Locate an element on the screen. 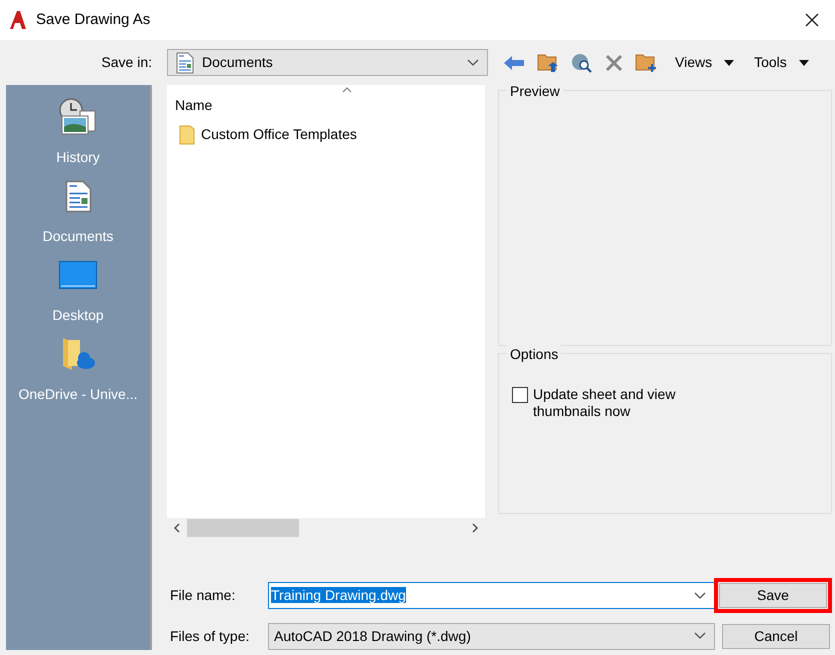 Image resolution: width=835 pixels, height=655 pixels. sort-up-icon is located at coordinates (347, 90).